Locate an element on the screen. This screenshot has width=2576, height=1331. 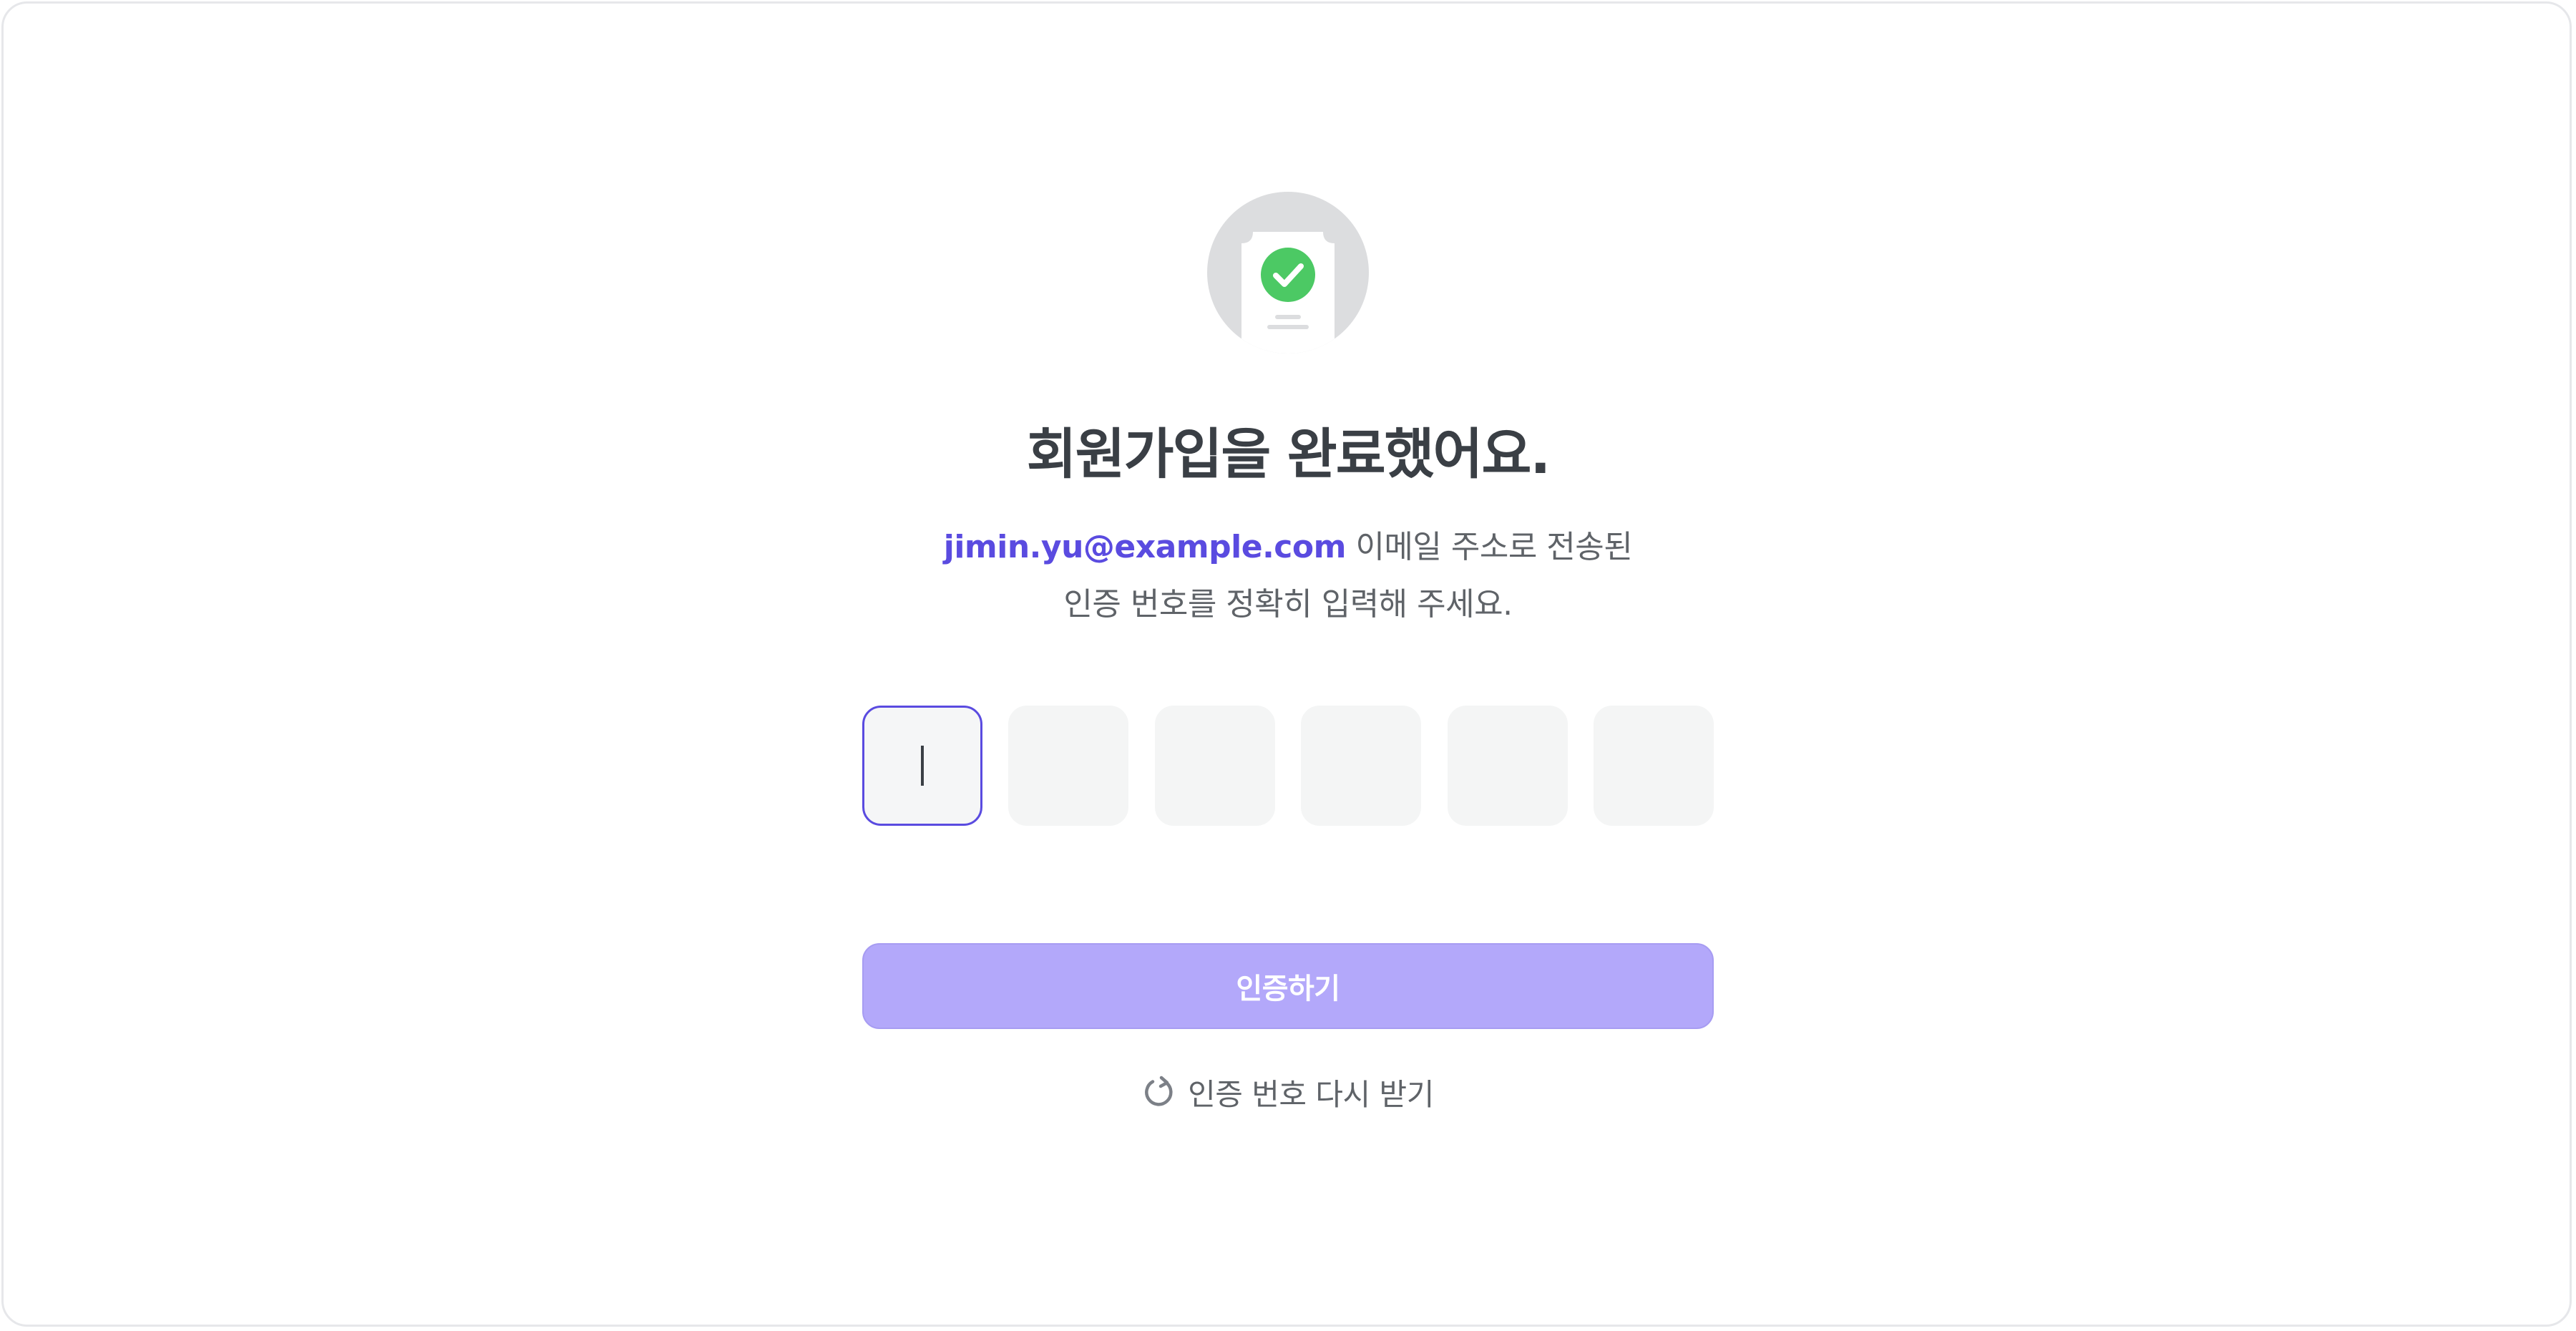
otp-input-group is located at coordinates (1288, 766).